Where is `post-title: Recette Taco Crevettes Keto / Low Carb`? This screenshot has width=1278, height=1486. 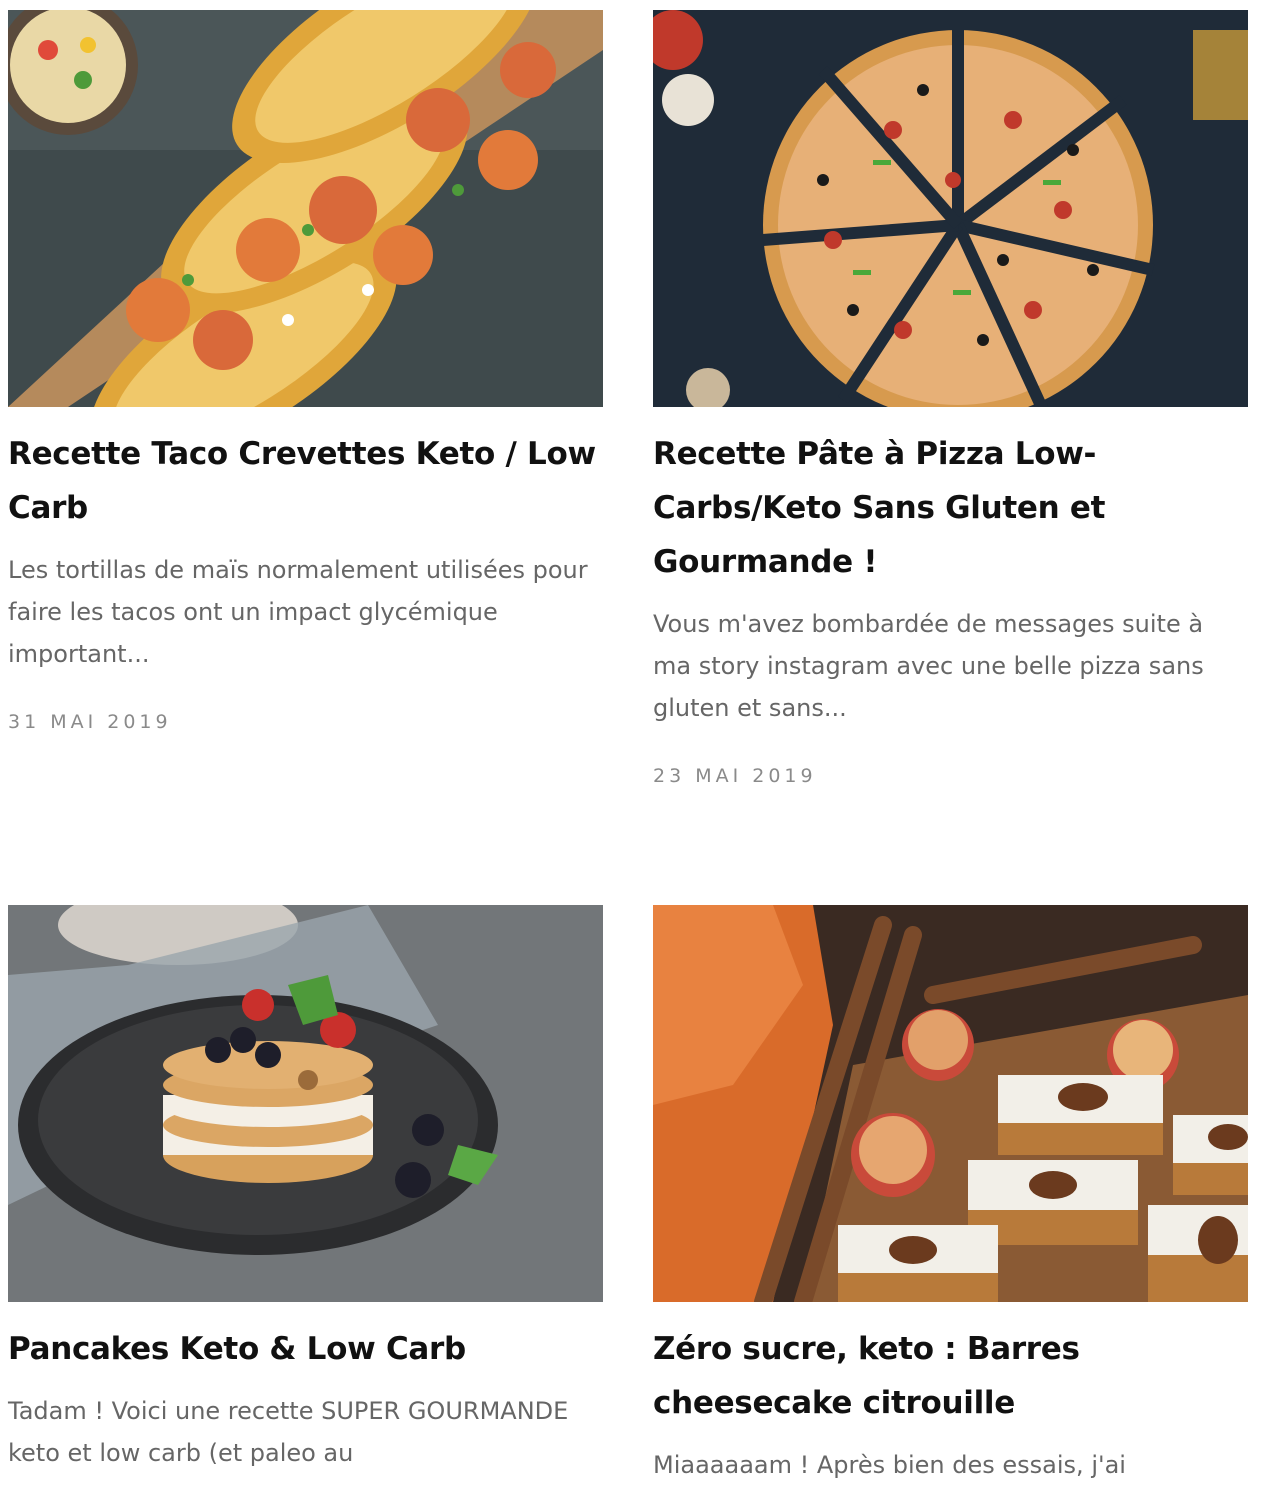
post-title: Recette Taco Crevettes Keto / Low Carb is located at coordinates (305, 471).